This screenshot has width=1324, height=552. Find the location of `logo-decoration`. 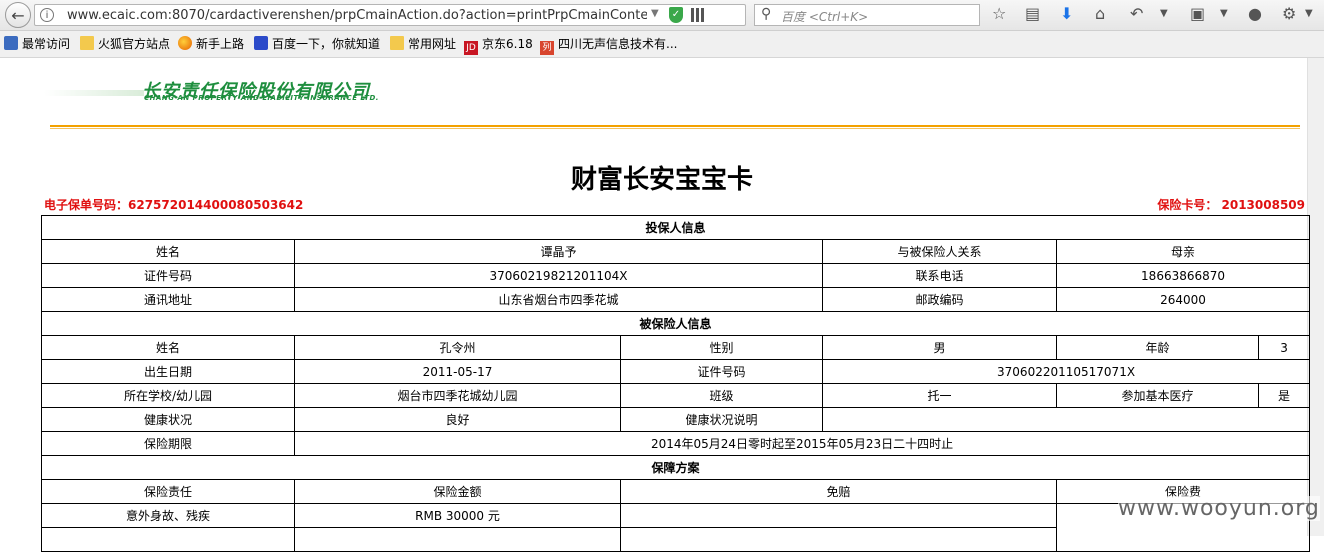

logo-decoration is located at coordinates (94, 93).